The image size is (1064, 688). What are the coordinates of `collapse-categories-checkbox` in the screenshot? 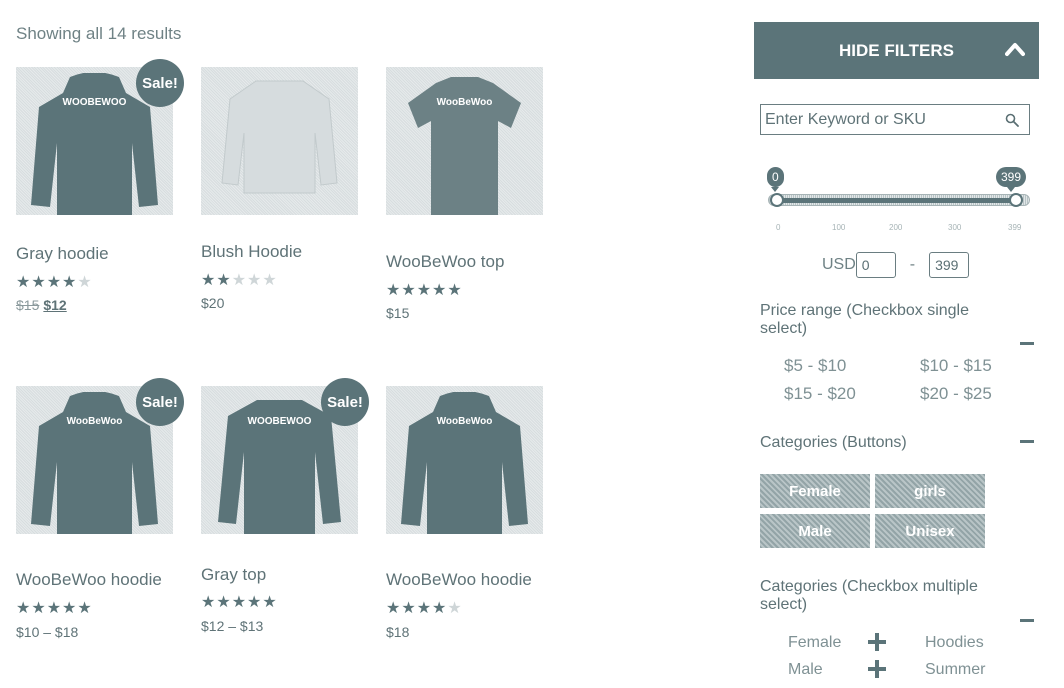 It's located at (1027, 620).